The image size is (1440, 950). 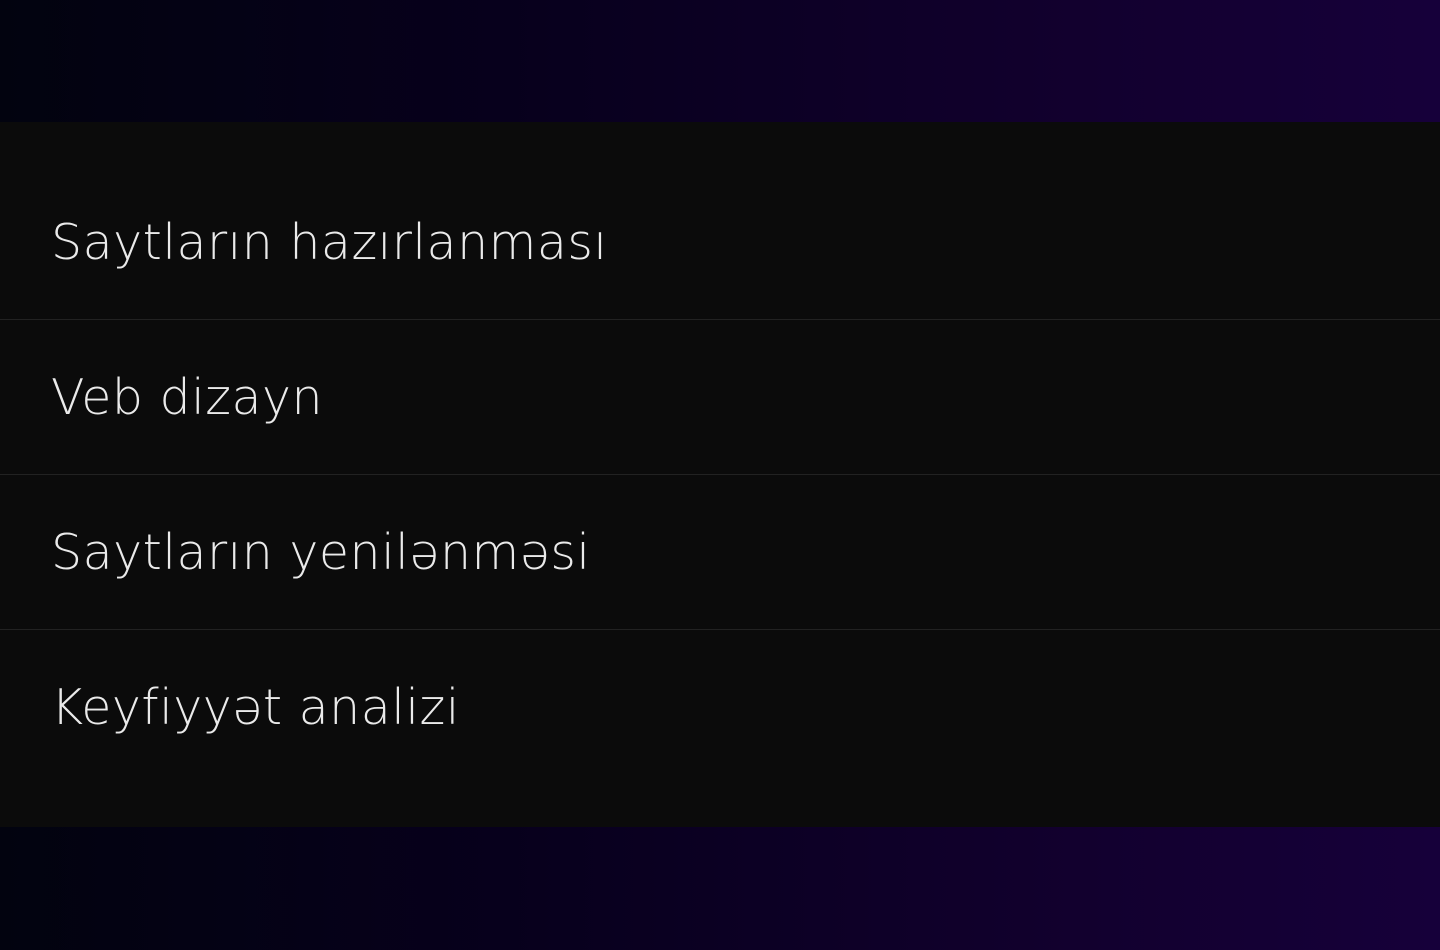 What do you see at coordinates (720, 888) in the screenshot?
I see `bottom-gradient-band` at bounding box center [720, 888].